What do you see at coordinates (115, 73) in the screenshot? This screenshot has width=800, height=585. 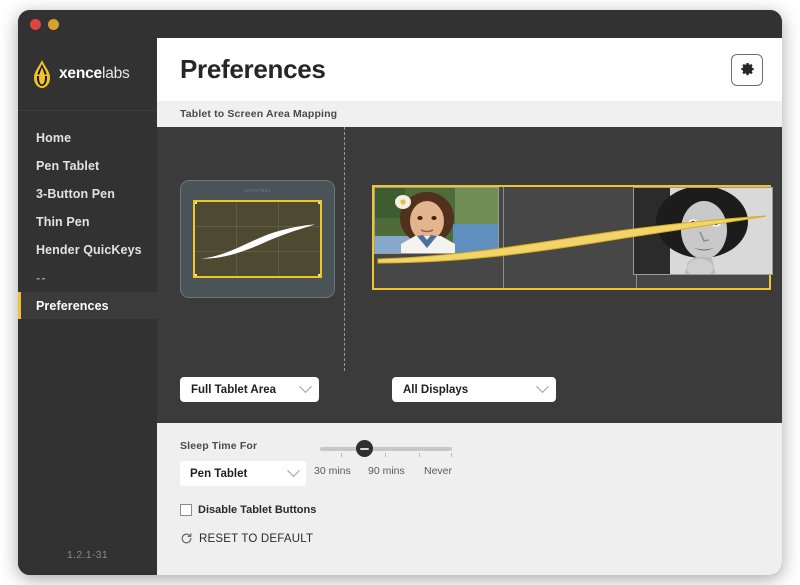 I see `brand-name-light: labs` at bounding box center [115, 73].